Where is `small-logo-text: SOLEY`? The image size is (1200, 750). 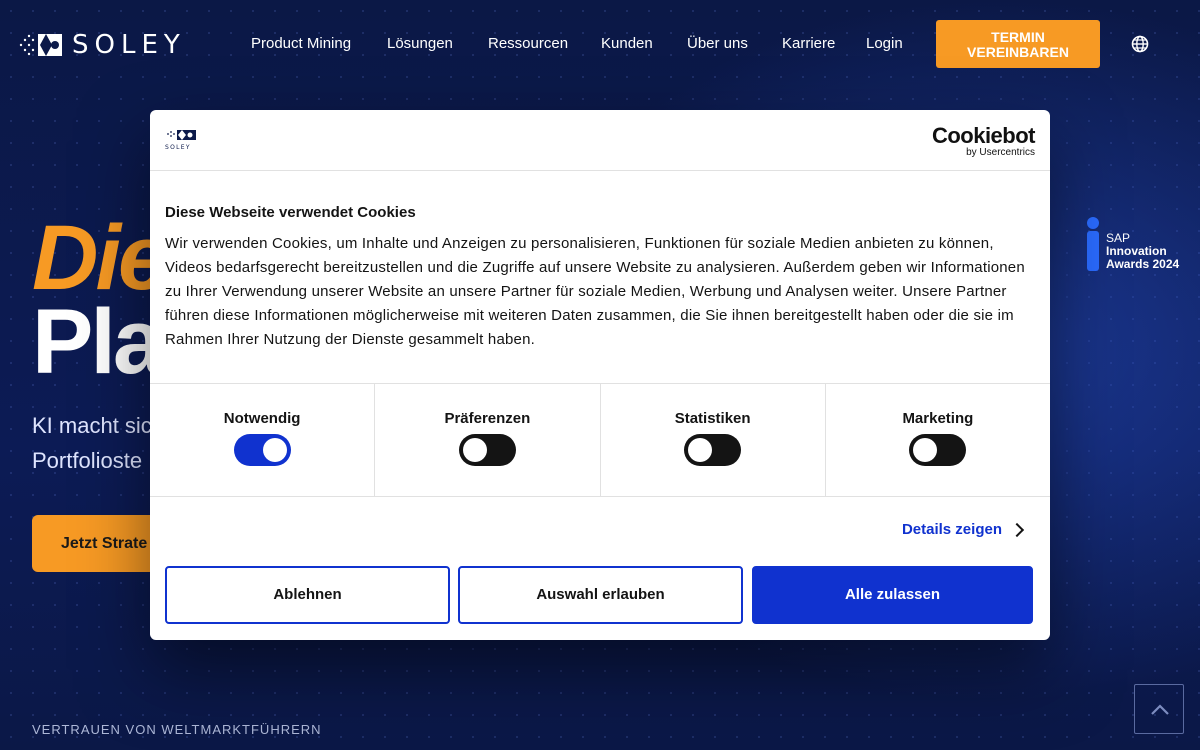
small-logo-text: SOLEY is located at coordinates (178, 147).